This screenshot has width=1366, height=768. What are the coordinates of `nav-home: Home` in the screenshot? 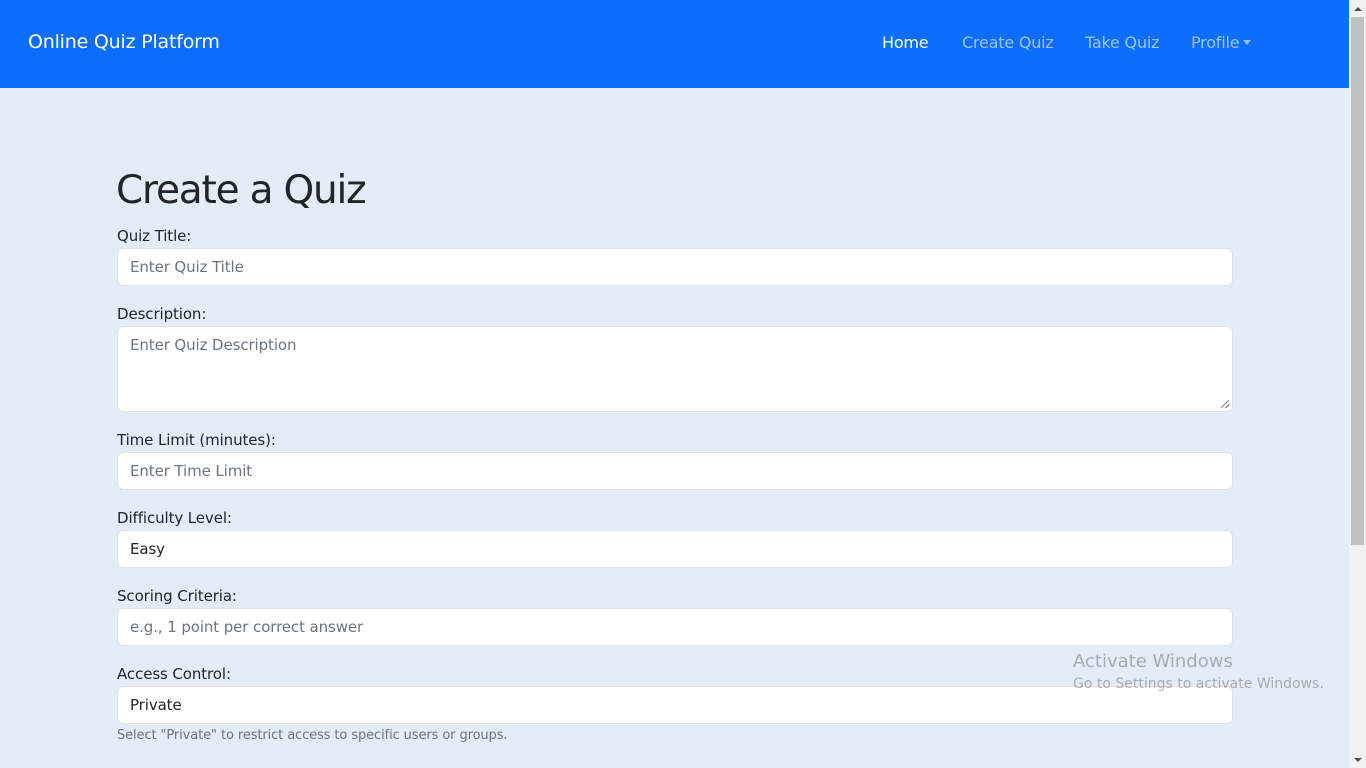 It's located at (905, 42).